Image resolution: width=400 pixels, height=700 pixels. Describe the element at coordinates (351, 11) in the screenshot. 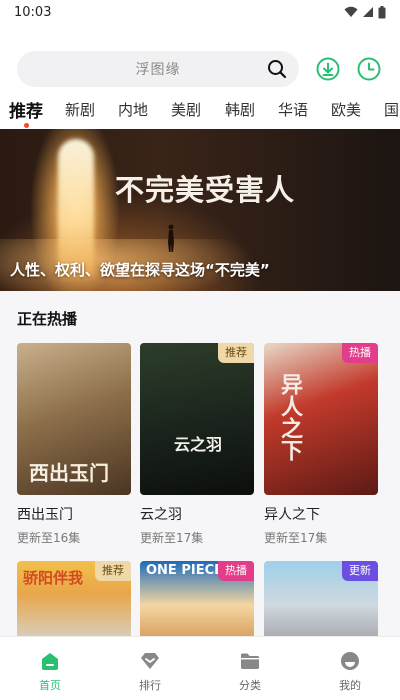

I see `wifi-icon` at that location.